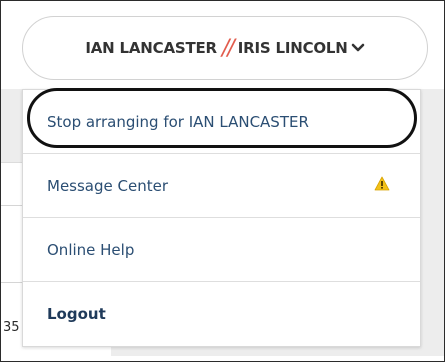 This screenshot has height=362, width=445. I want to click on background-partial-text: 35, so click(11, 327).